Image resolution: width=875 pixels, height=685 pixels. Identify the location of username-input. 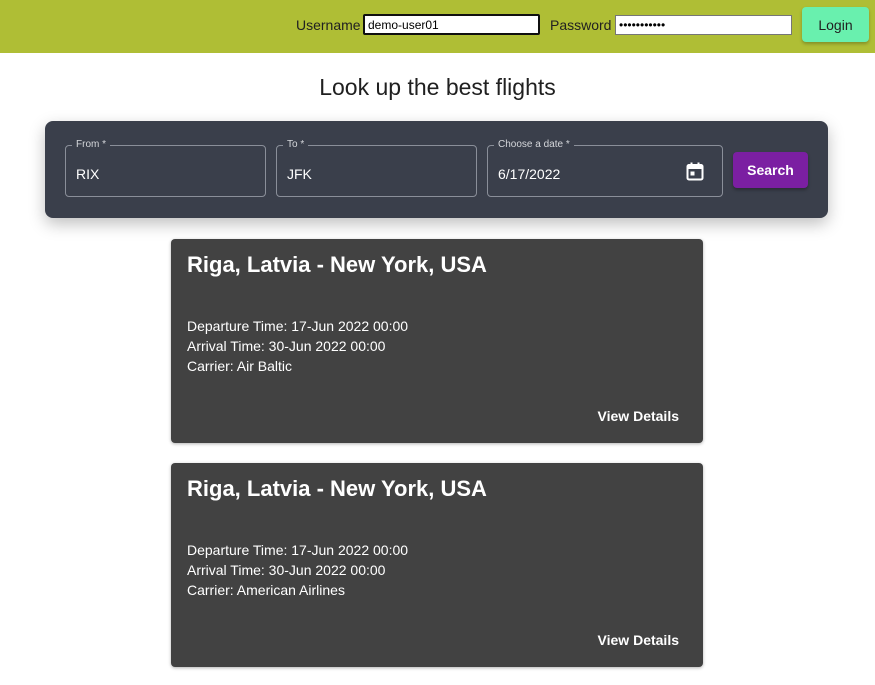
(451, 24).